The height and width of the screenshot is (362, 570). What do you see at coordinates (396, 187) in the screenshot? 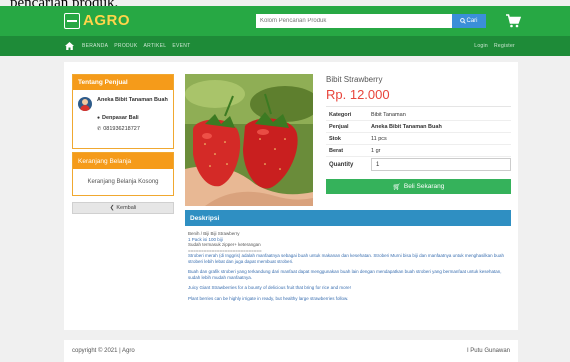
I see `cart-icon: 🛒︎` at bounding box center [396, 187].